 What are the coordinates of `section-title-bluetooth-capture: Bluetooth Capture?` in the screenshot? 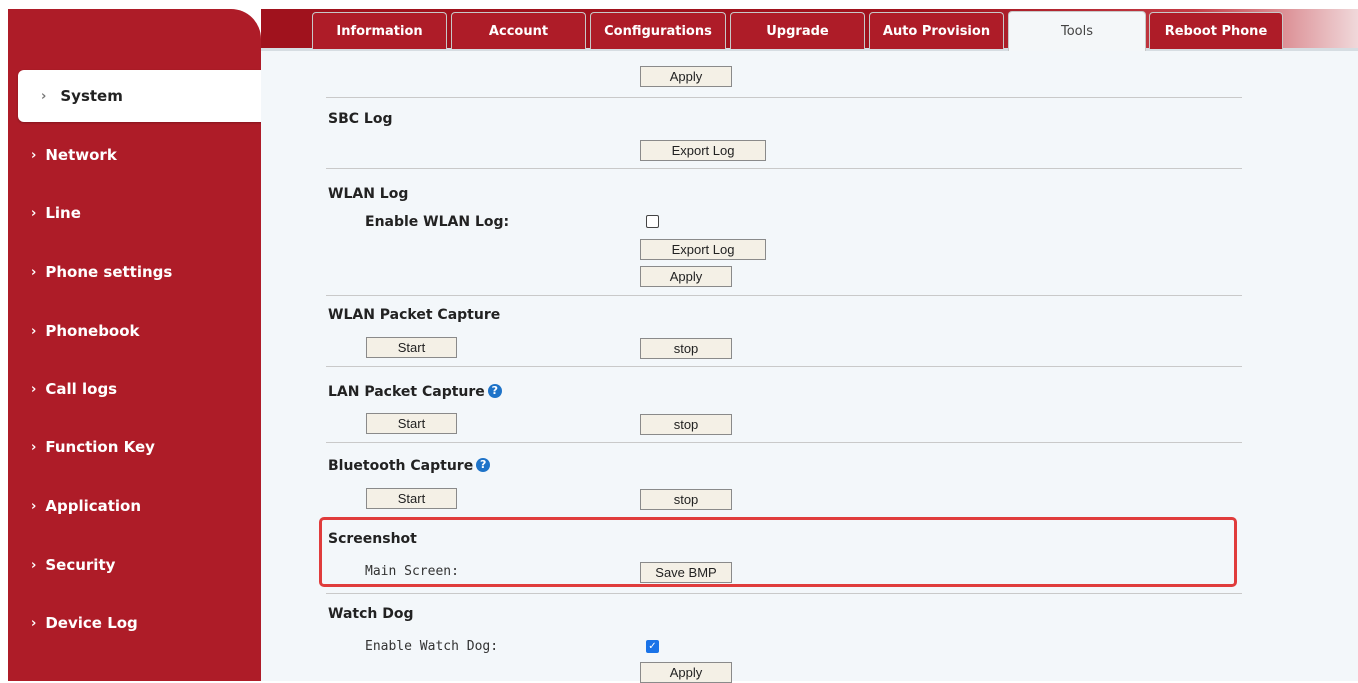 It's located at (409, 466).